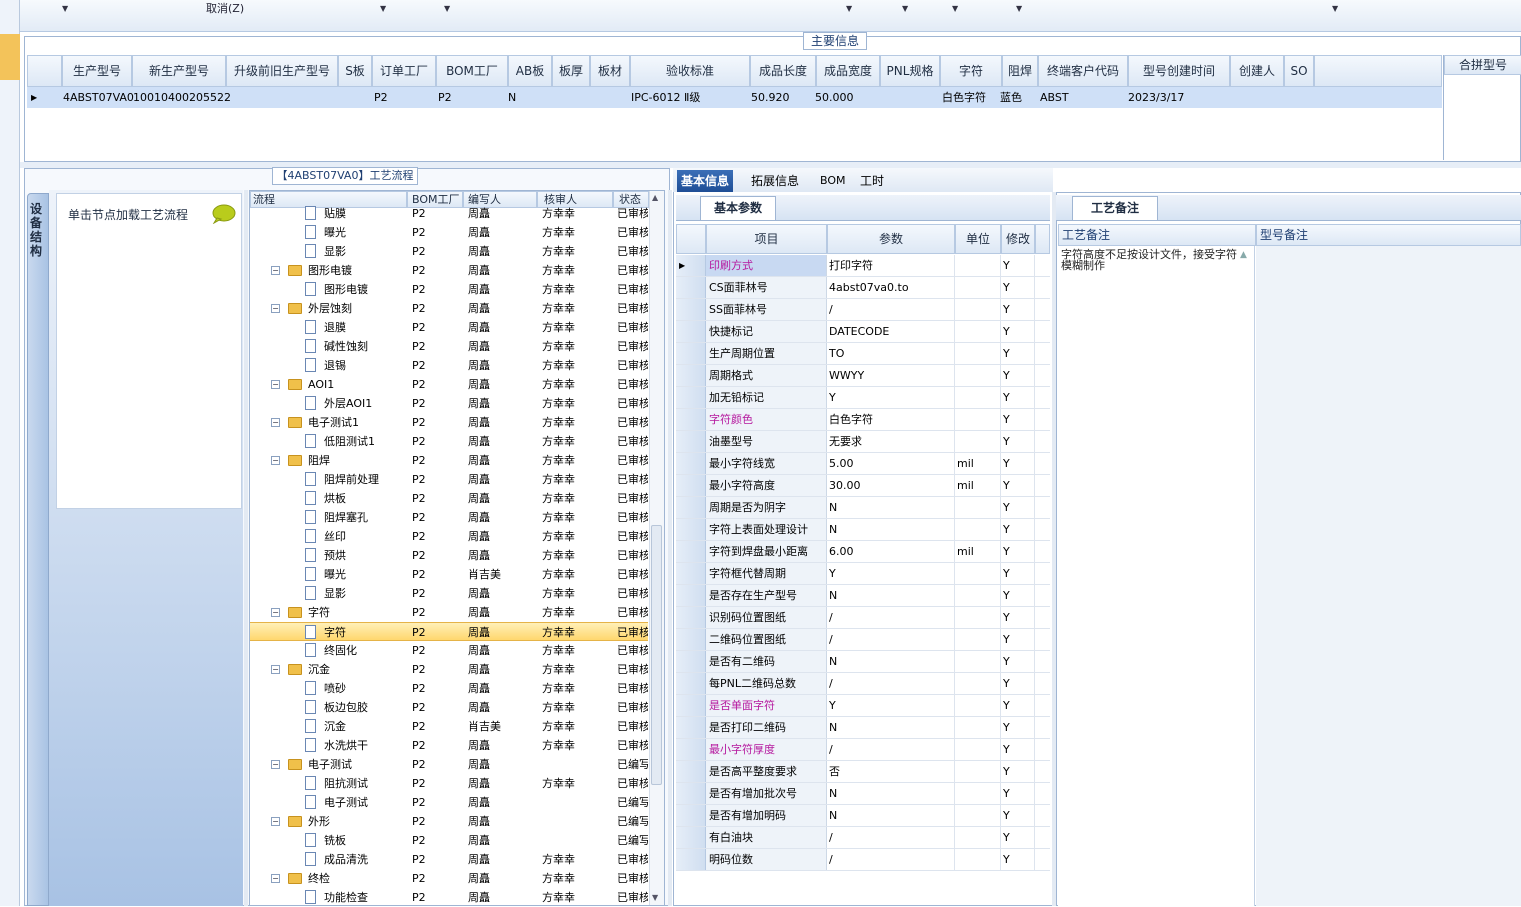  Describe the element at coordinates (449, 631) in the screenshot. I see `tree-row: 字符 P2 周矗 方幸幸 已审核` at that location.